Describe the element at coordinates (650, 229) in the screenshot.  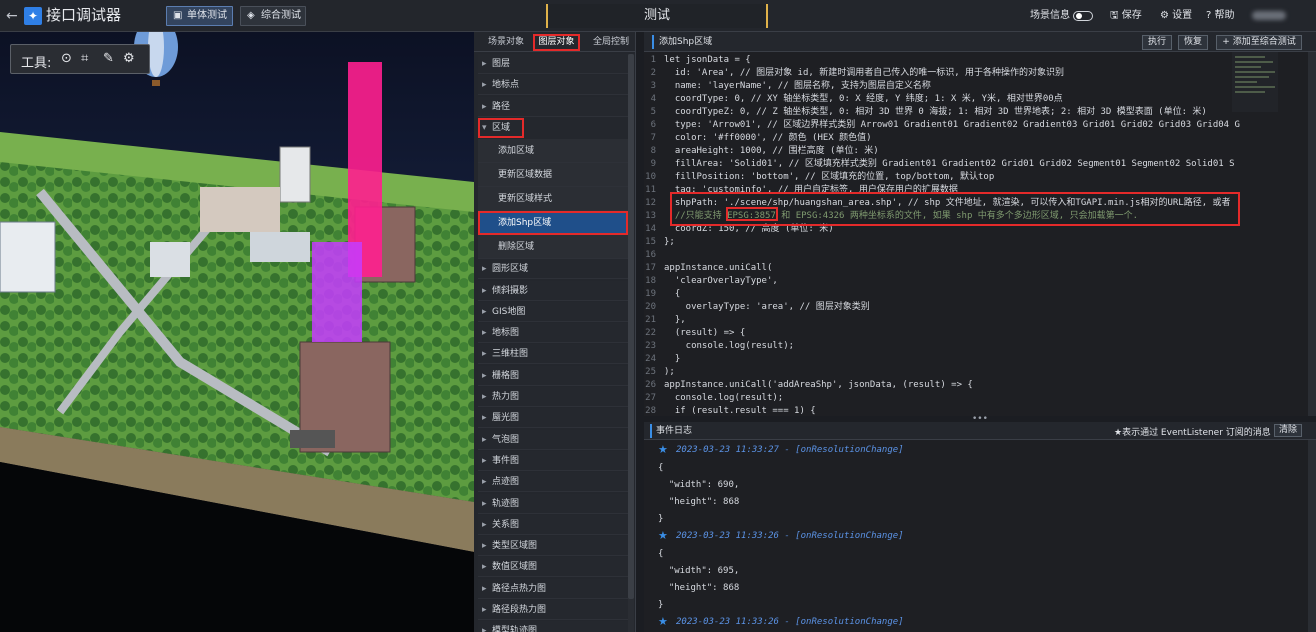
I see `line-number: 14` at that location.